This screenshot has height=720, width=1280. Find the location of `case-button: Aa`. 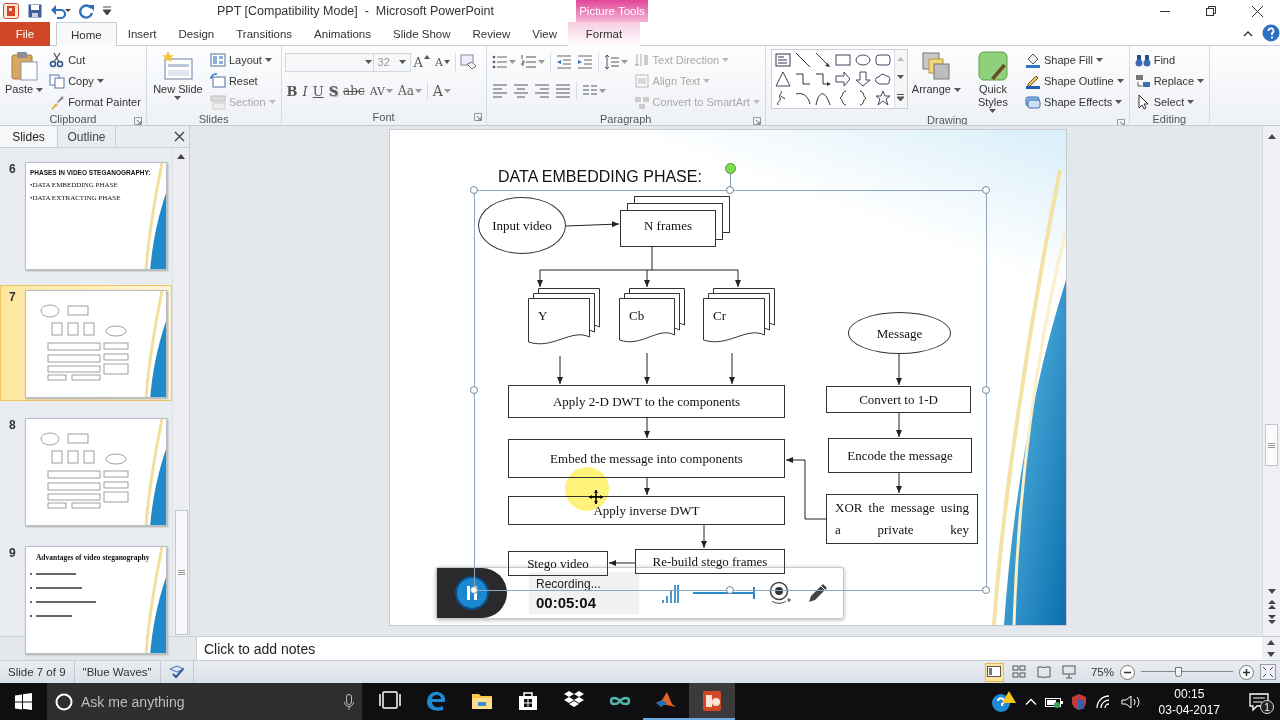

case-button: Aa is located at coordinates (410, 91).